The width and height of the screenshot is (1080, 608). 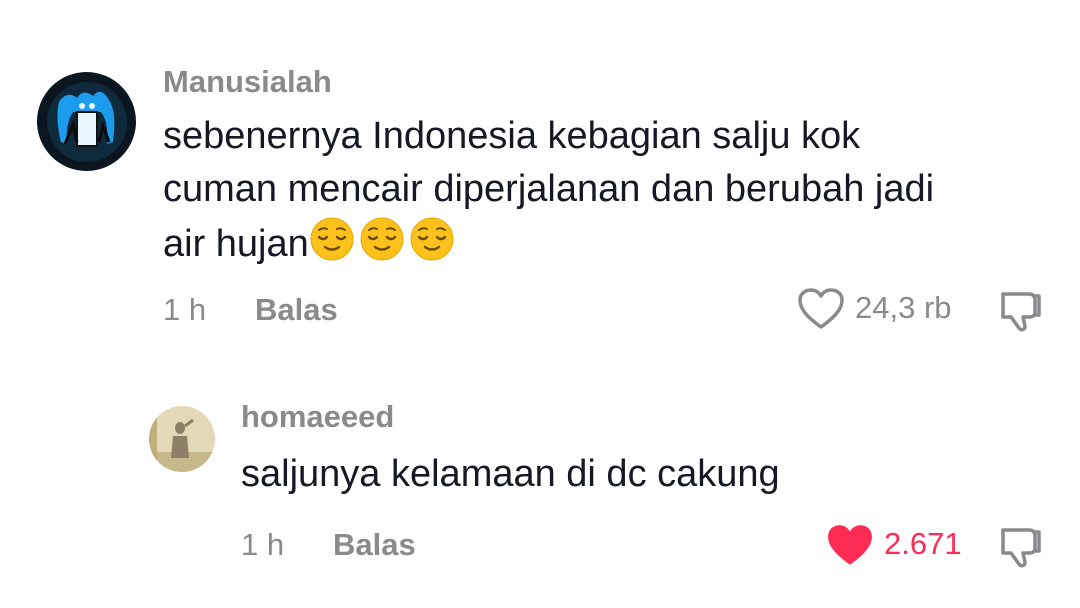 I want to click on heart-outline-icon, so click(x=821, y=309).